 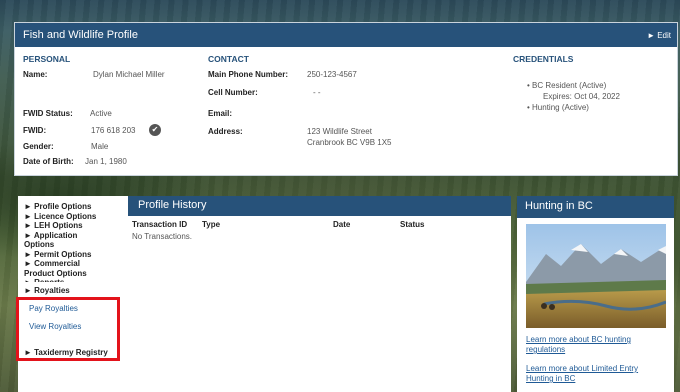 I want to click on edit-link: ► Edit, so click(x=659, y=35).